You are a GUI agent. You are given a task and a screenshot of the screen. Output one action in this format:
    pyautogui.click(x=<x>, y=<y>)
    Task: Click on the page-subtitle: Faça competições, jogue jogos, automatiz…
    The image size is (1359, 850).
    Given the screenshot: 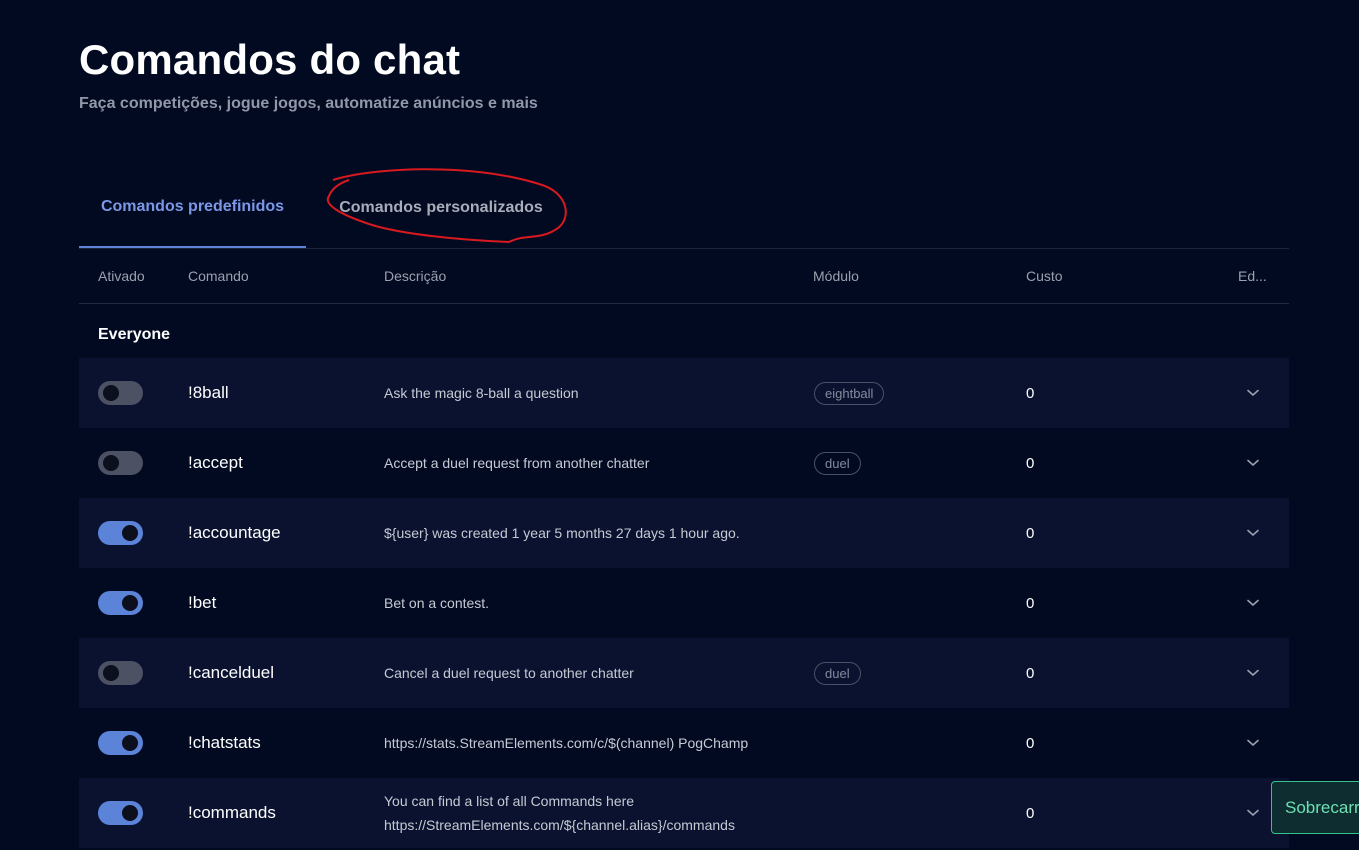 What is the action you would take?
    pyautogui.click(x=308, y=103)
    